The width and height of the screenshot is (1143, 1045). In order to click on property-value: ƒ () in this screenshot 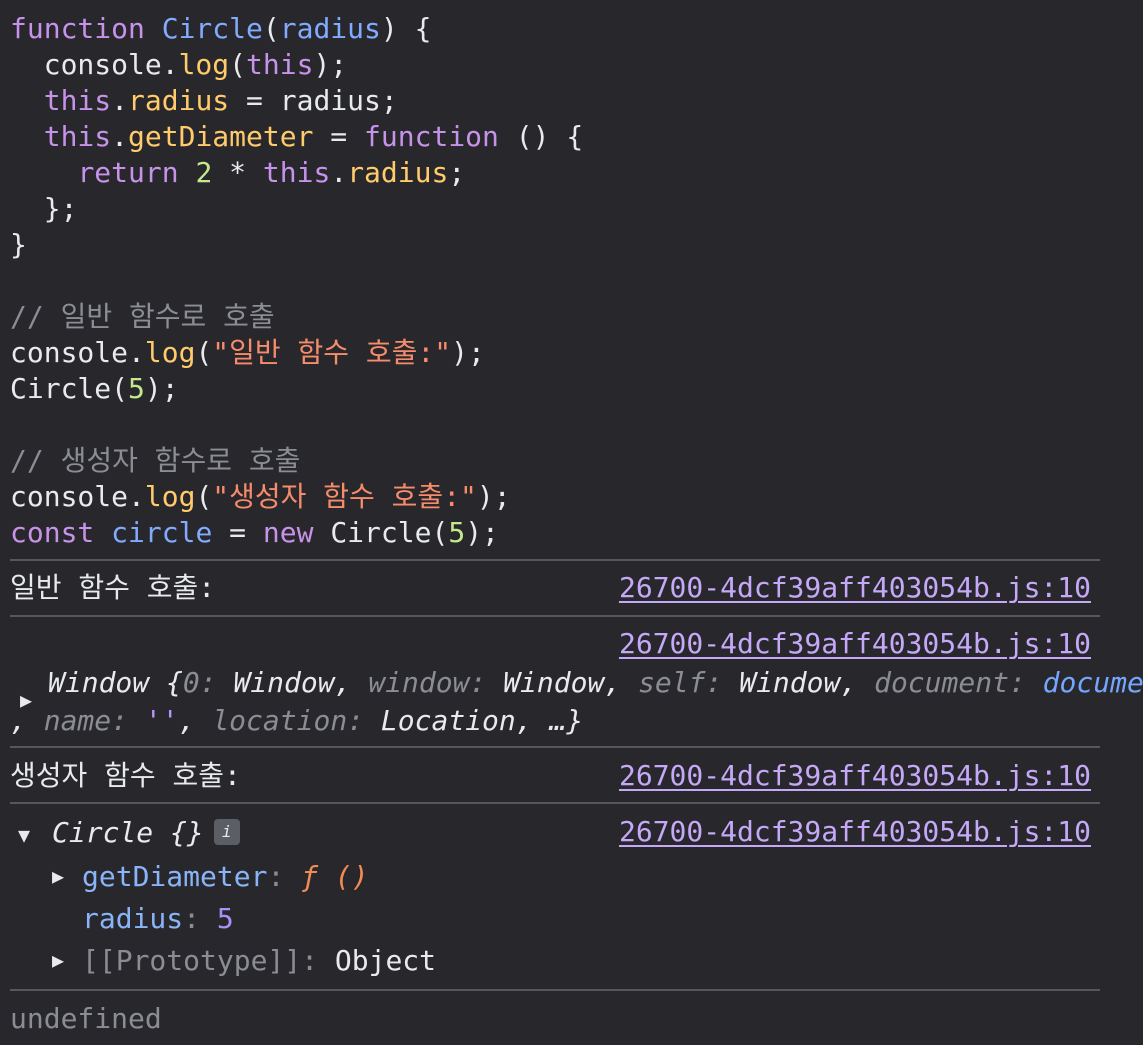, I will do `click(335, 876)`.